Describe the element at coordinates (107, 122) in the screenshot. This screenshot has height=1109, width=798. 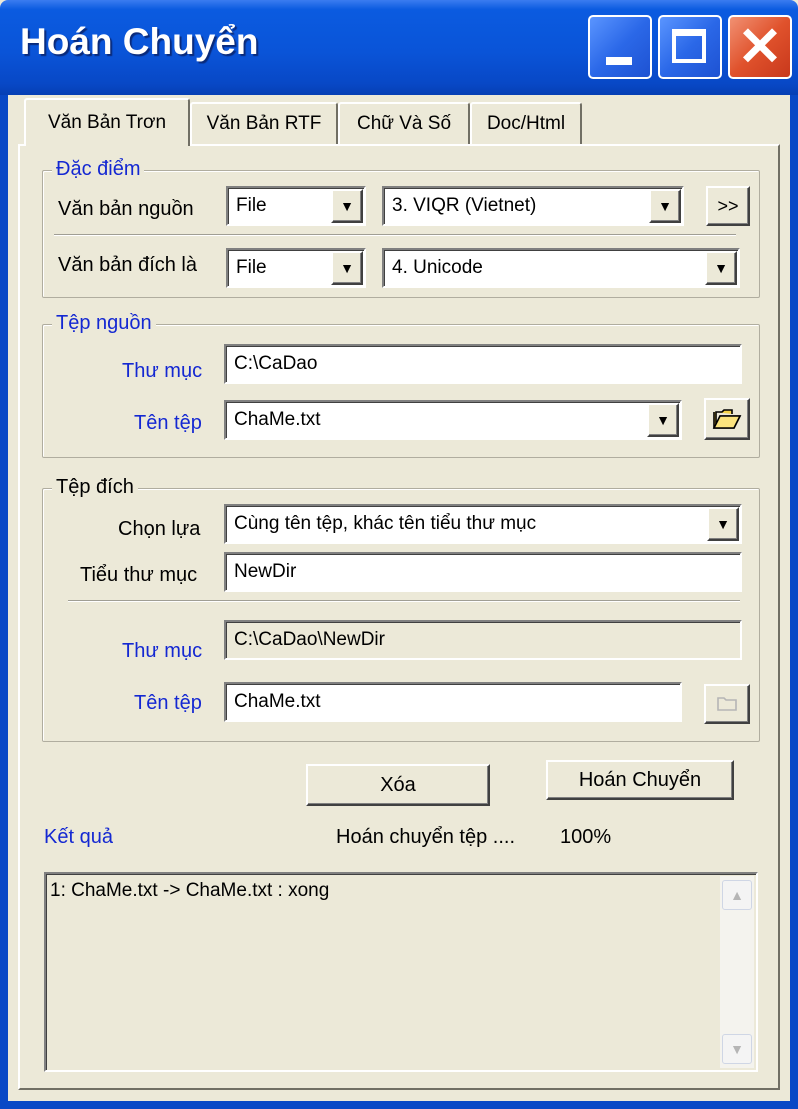
I see `tab-van-ban-tron: Văn Bản Trơn` at that location.